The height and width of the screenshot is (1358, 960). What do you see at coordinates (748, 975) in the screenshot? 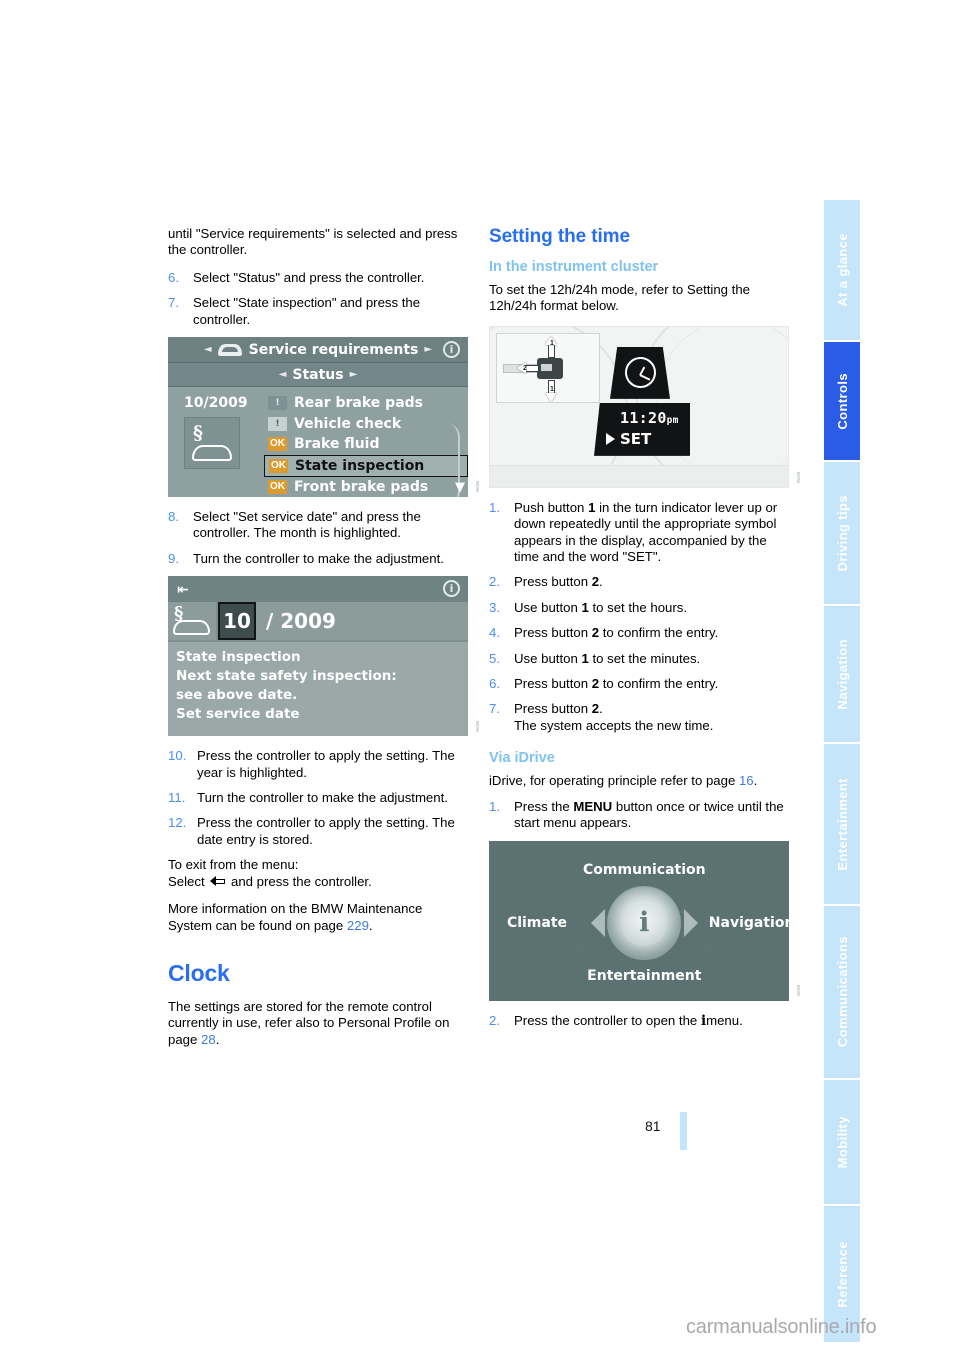
I see `grid-cell-empty` at bounding box center [748, 975].